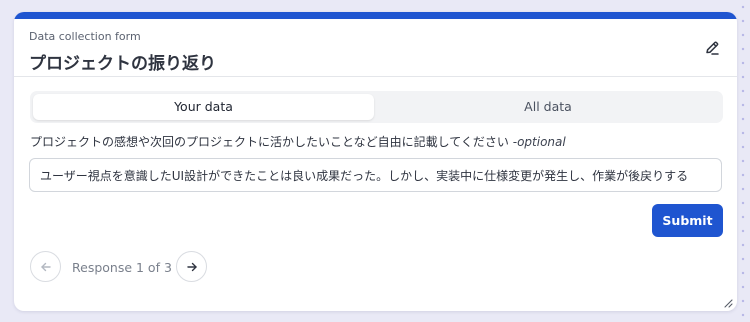 The image size is (750, 322). I want to click on previous-response-button, so click(45, 266).